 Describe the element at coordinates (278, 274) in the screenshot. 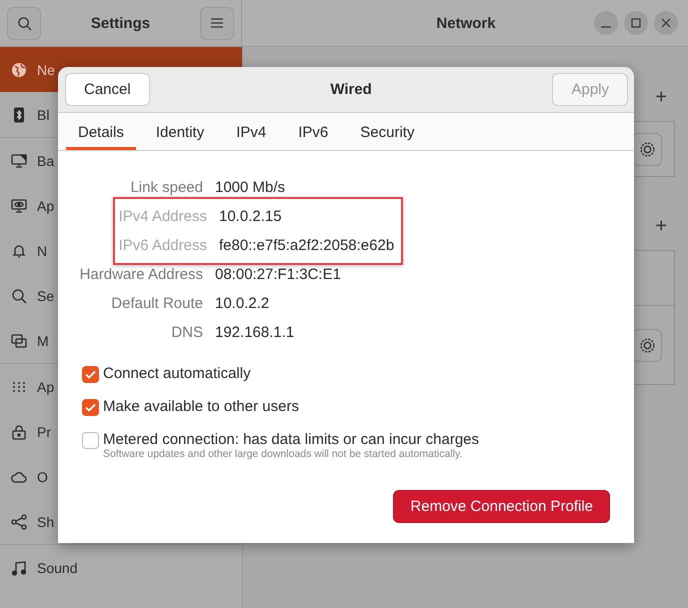

I see `detail-value: 08:00:27:F1:3C:E1` at that location.